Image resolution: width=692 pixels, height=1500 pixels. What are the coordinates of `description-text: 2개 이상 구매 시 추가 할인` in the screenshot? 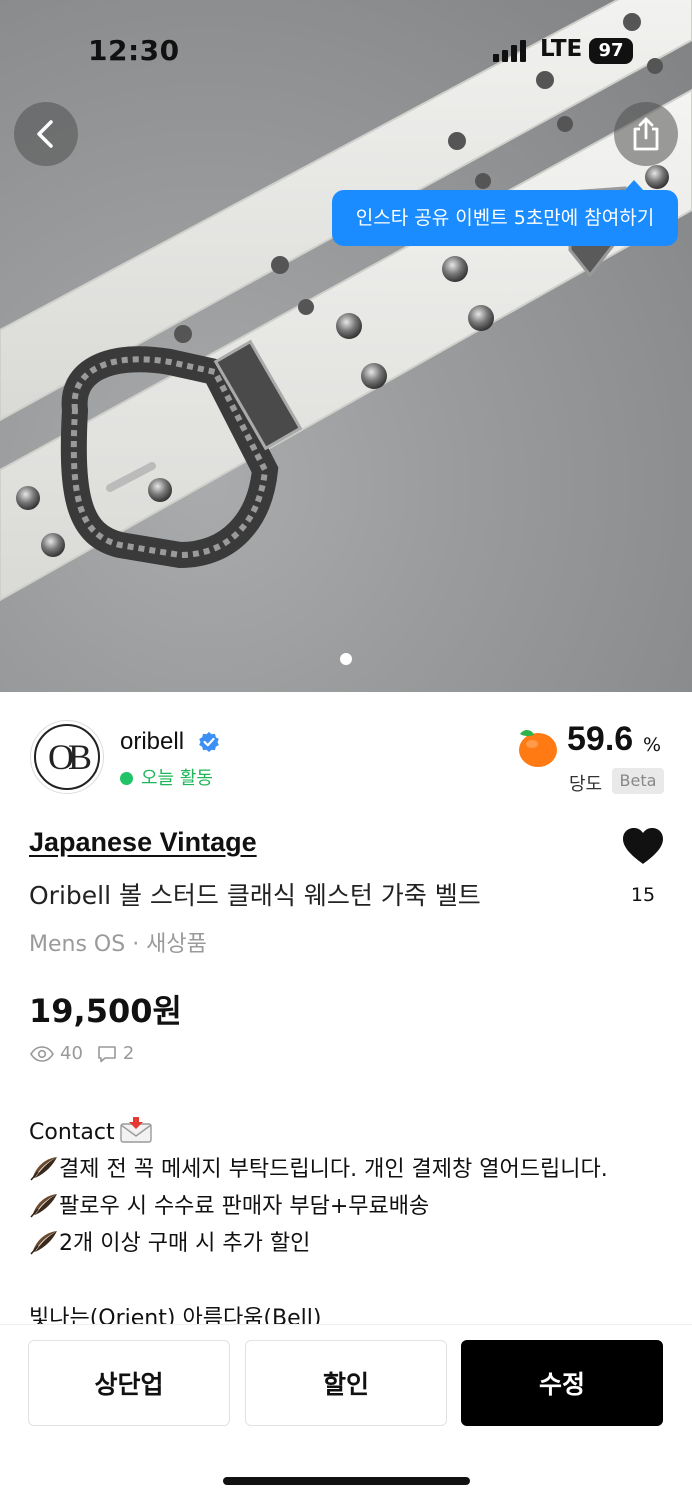 It's located at (185, 1243).